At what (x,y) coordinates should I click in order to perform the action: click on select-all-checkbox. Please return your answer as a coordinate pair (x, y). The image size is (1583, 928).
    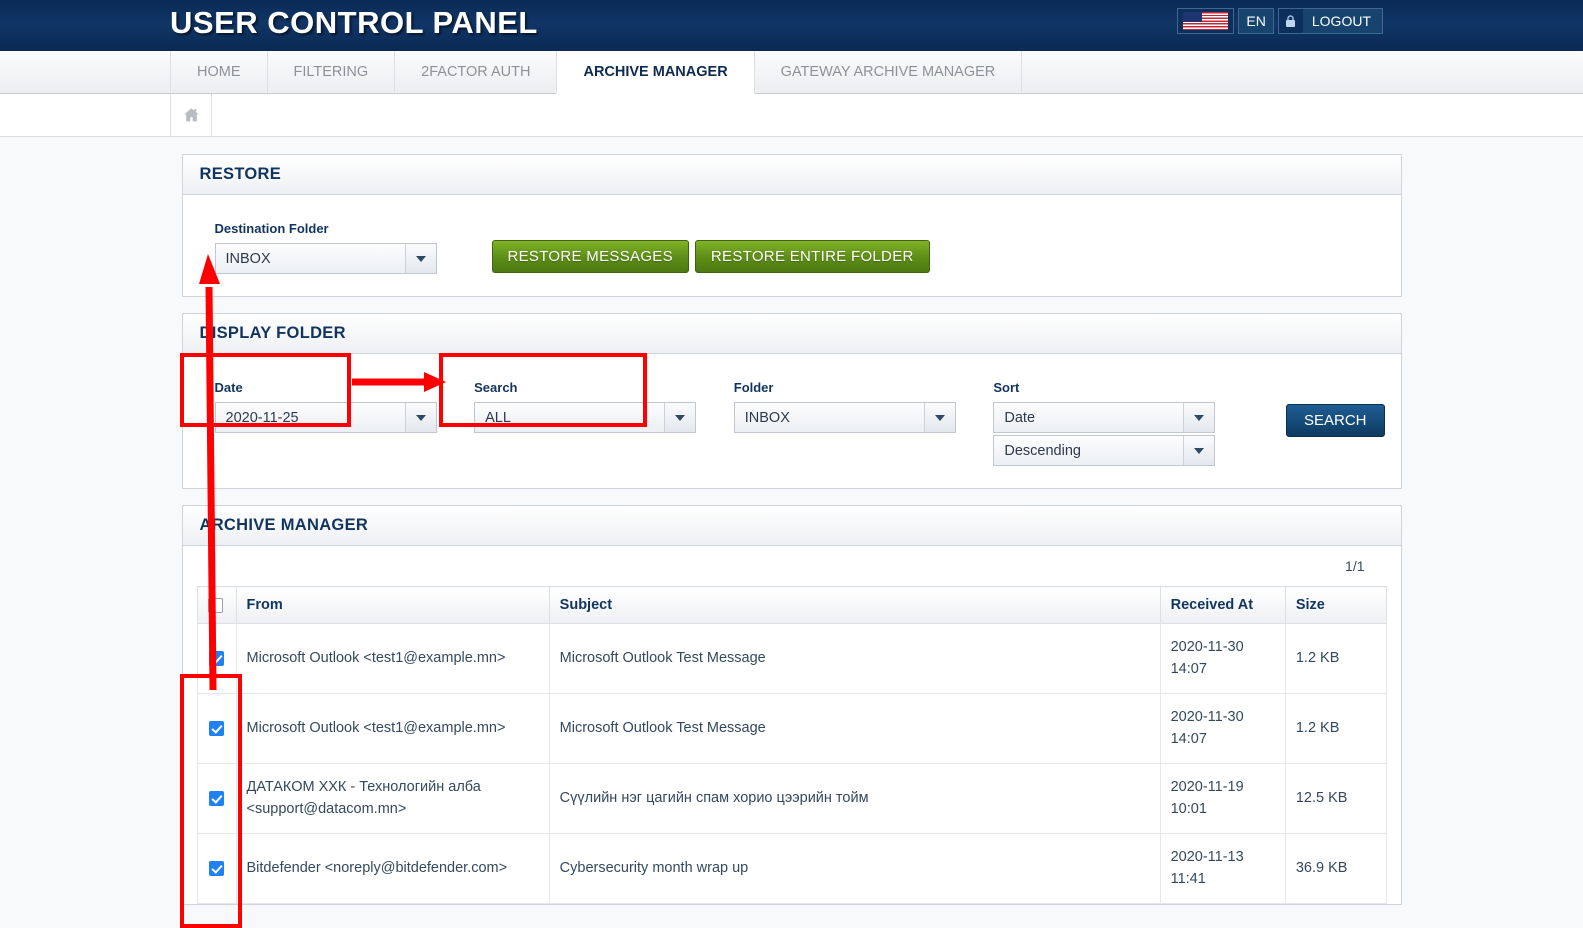
    Looking at the image, I should click on (215, 605).